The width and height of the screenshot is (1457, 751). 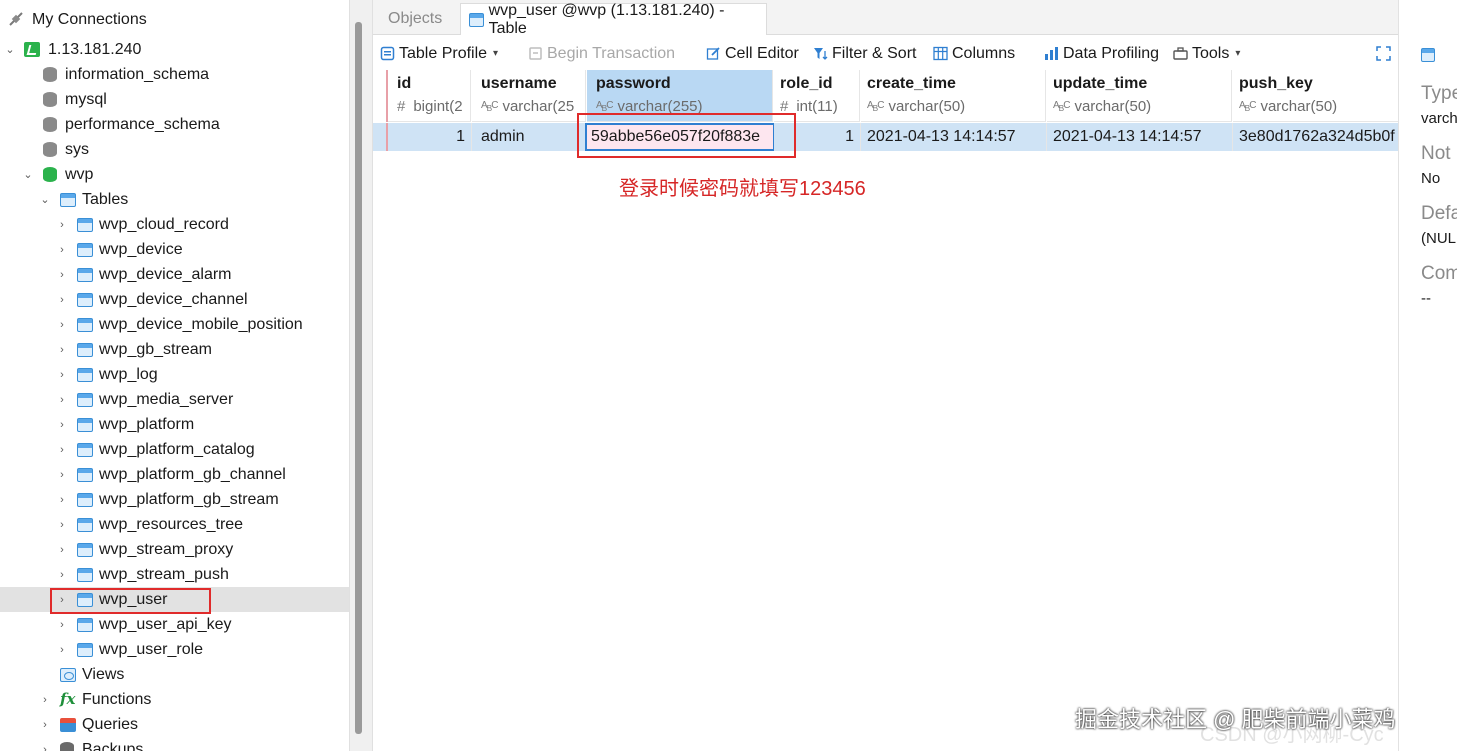 What do you see at coordinates (174, 174) in the screenshot?
I see `tree-database-wvp: ⌄ wvp` at bounding box center [174, 174].